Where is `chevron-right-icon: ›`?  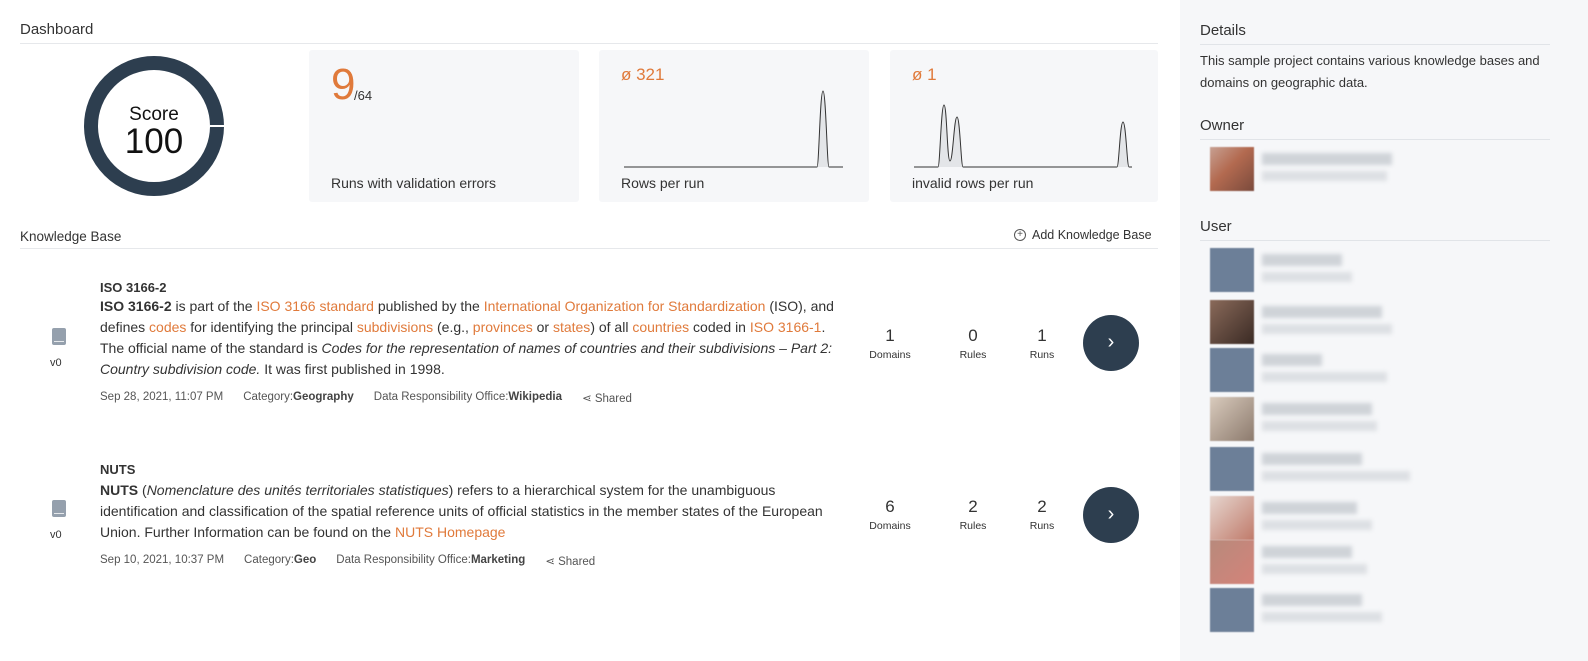
chevron-right-icon: › is located at coordinates (1111, 342).